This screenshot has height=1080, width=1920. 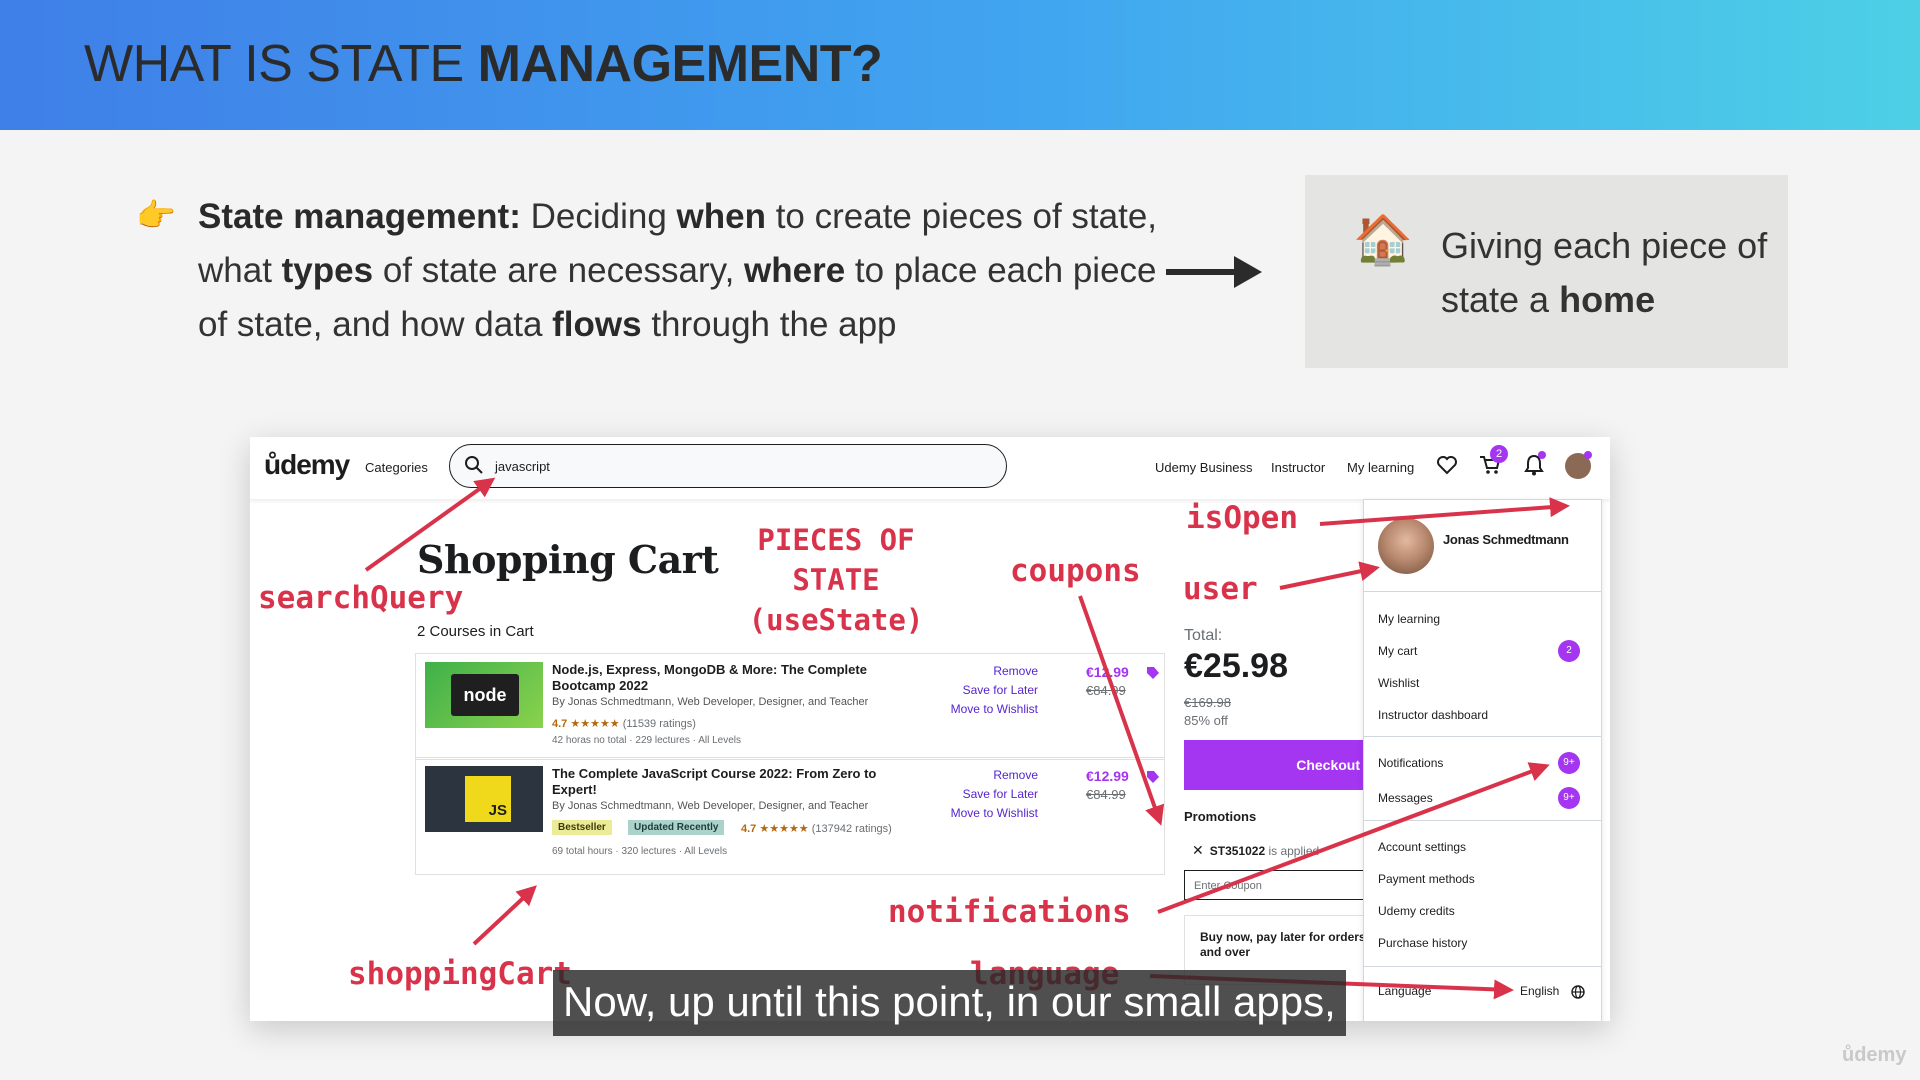 What do you see at coordinates (1329, 575) in the screenshot?
I see `arrow-user` at bounding box center [1329, 575].